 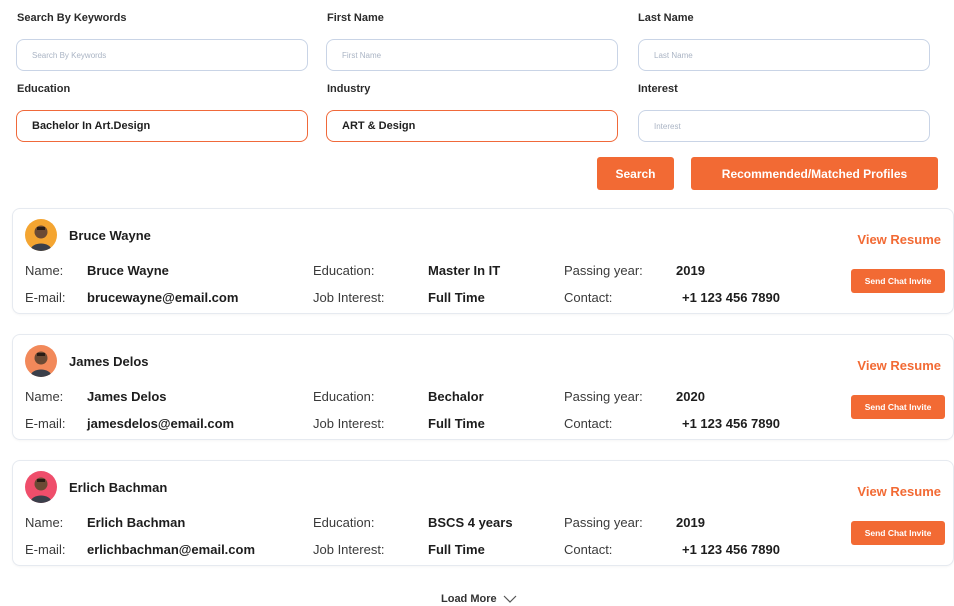 I want to click on industry-field, so click(x=472, y=126).